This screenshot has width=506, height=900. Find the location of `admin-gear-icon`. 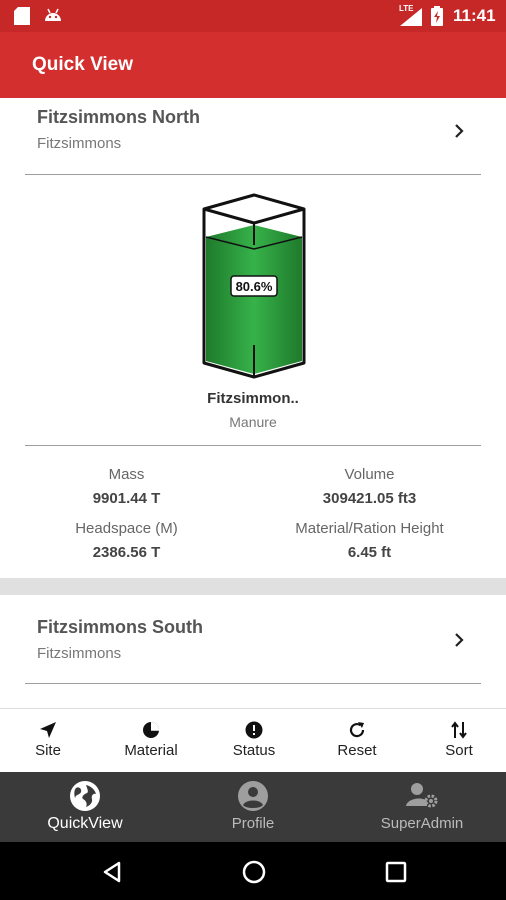

admin-gear-icon is located at coordinates (422, 795).